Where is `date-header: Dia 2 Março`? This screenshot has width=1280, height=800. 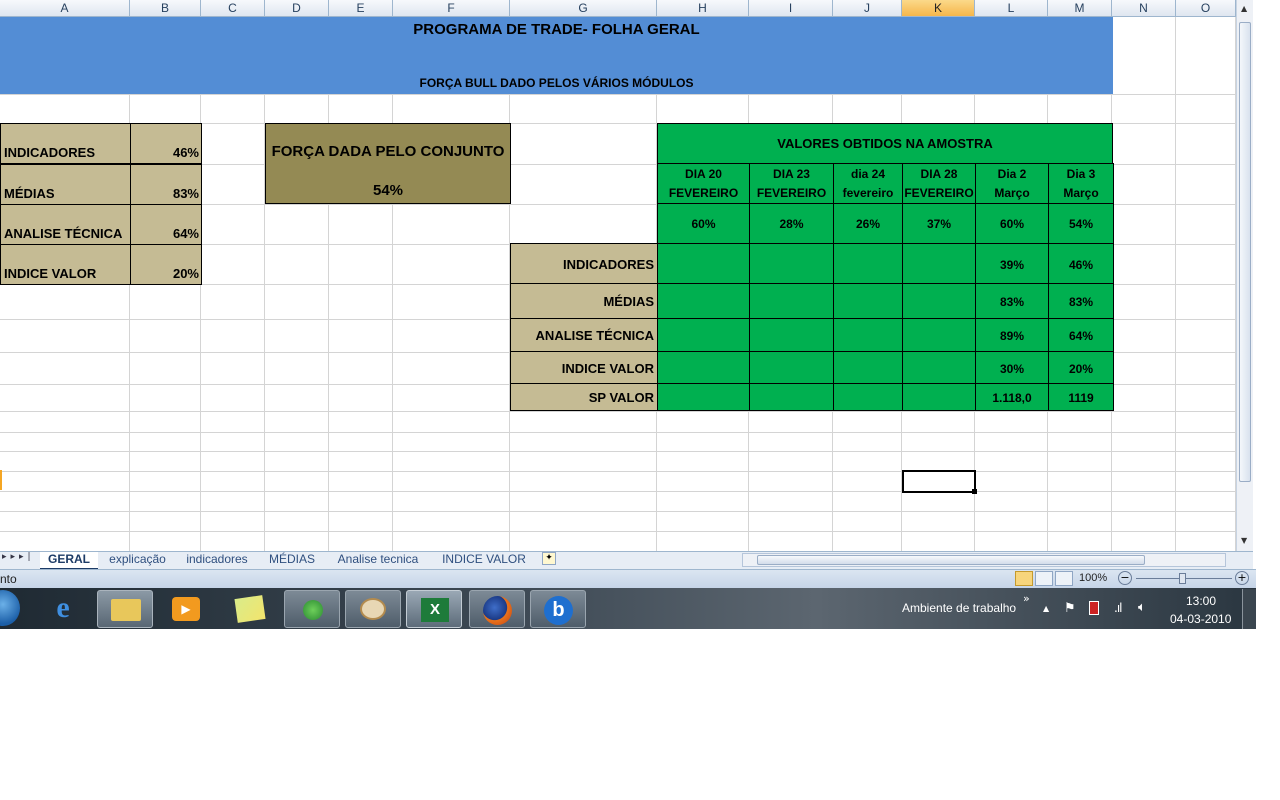 date-header: Dia 2 Março is located at coordinates (1012, 183).